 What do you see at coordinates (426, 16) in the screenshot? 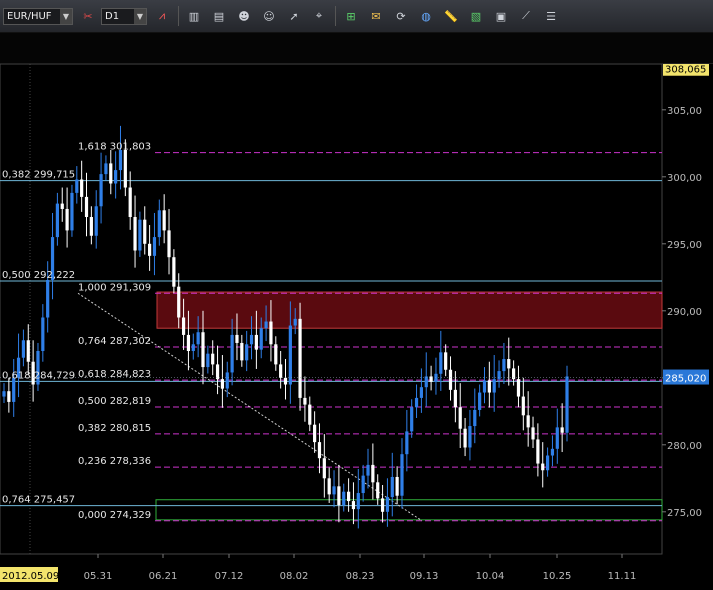
I see `globe-icon: ◍` at bounding box center [426, 16].